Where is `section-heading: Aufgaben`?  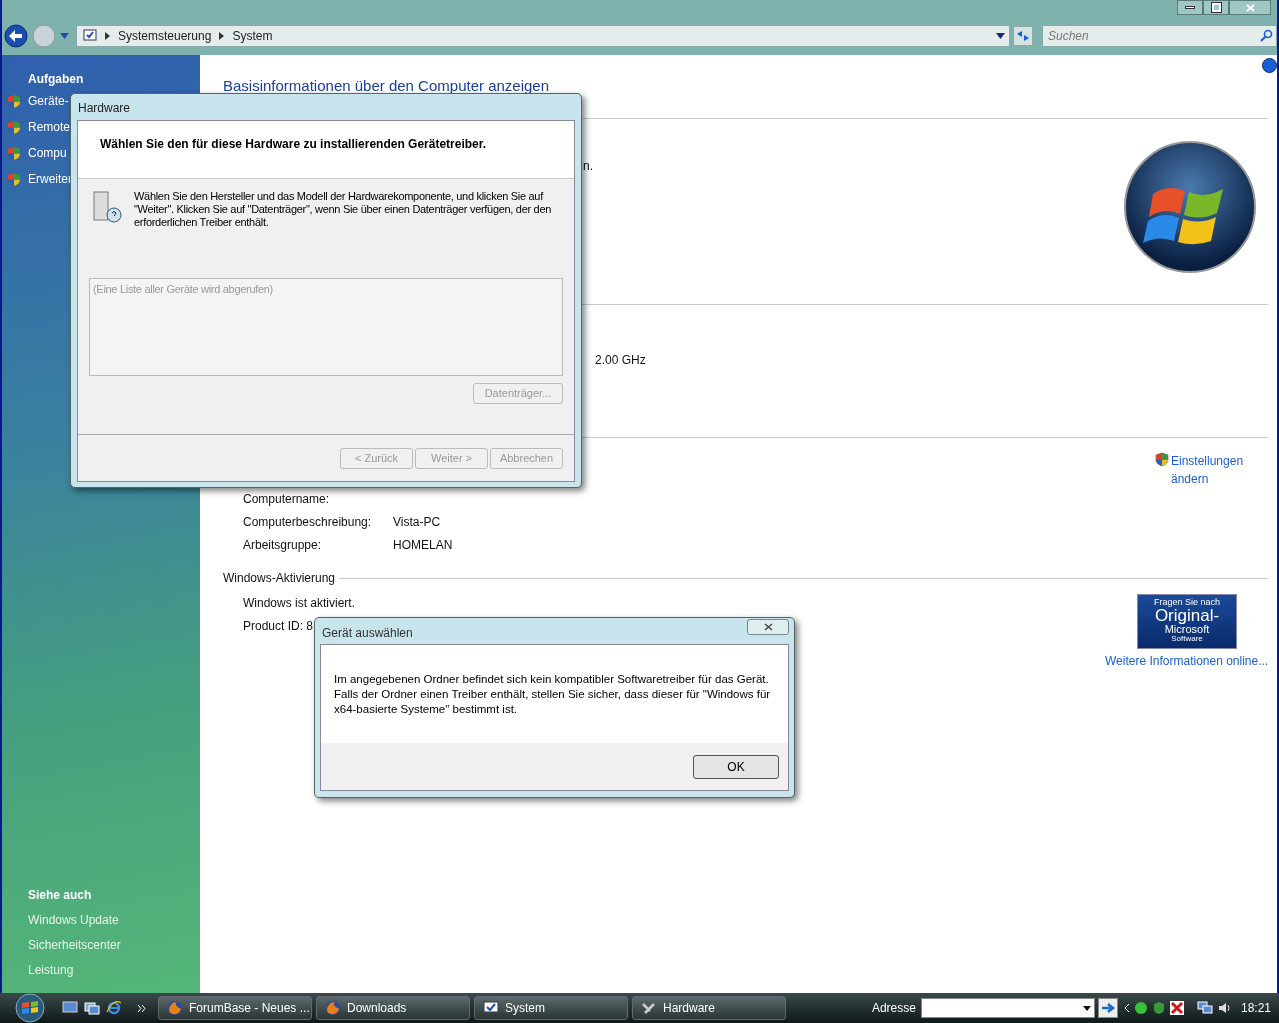 section-heading: Aufgaben is located at coordinates (56, 79).